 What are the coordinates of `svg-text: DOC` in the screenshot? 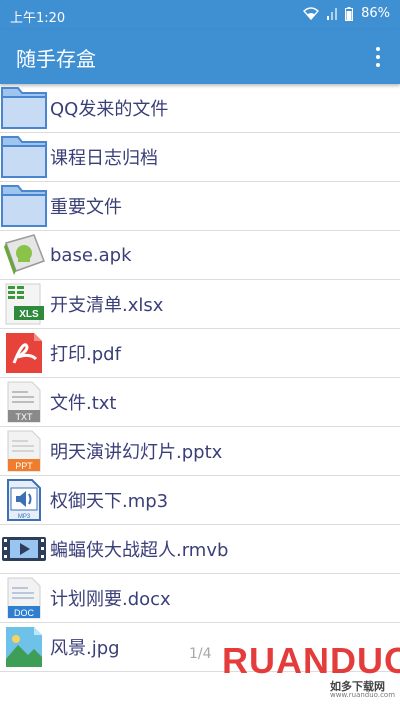 It's located at (24, 613).